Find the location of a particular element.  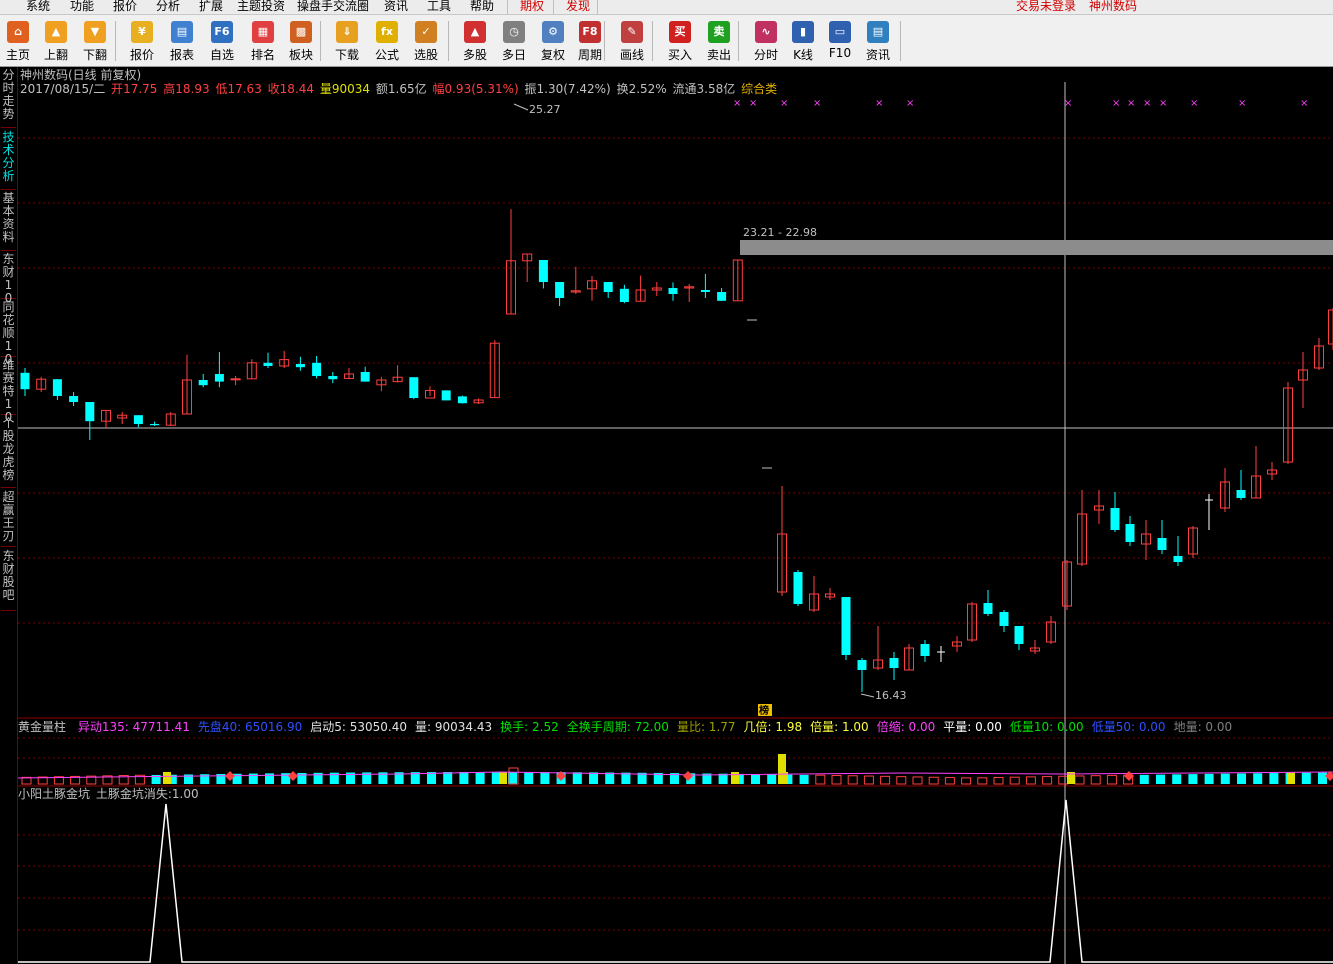

menu-item-5: 主题投资 is located at coordinates (261, 7).